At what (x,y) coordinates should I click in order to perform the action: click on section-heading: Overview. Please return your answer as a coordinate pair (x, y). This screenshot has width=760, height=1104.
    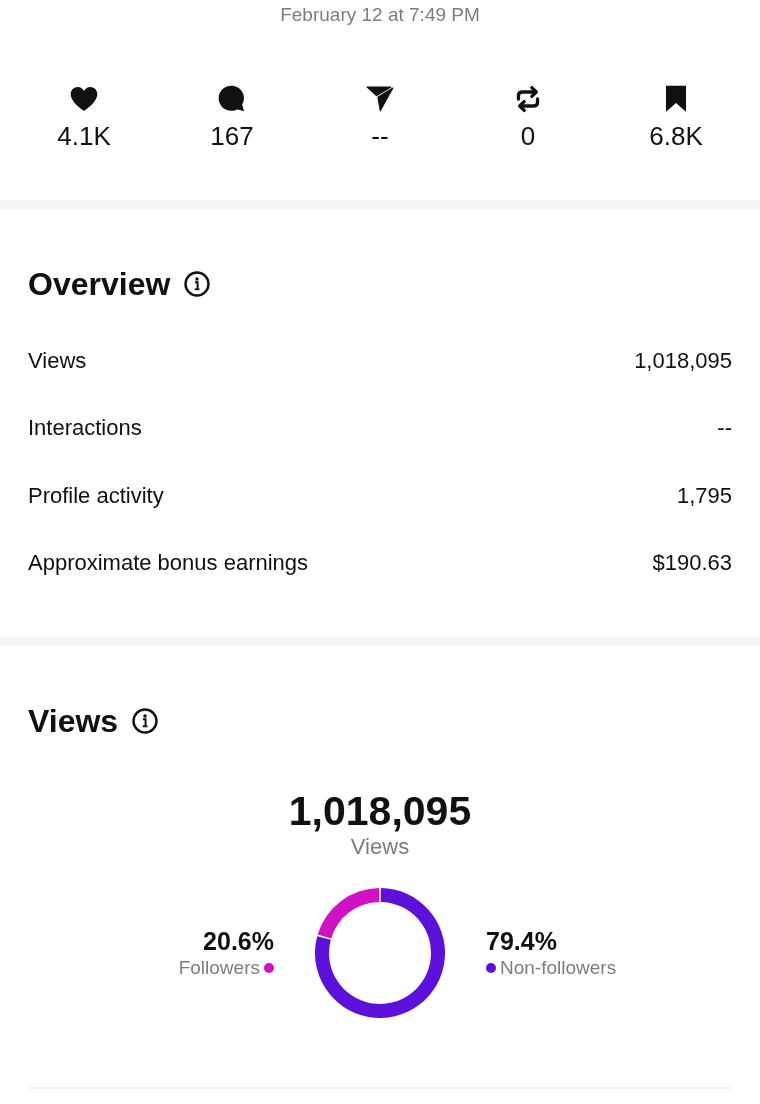
    Looking at the image, I should click on (99, 284).